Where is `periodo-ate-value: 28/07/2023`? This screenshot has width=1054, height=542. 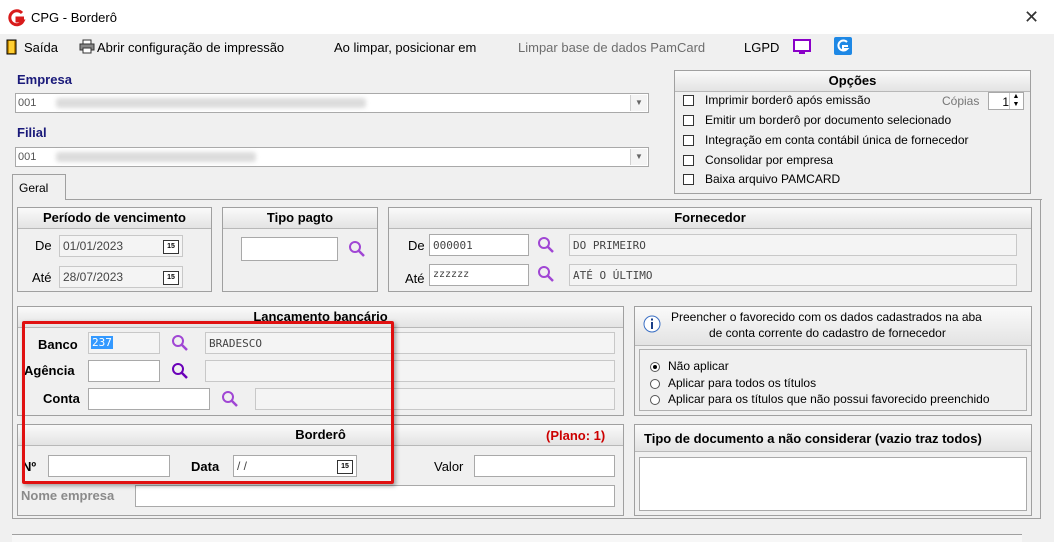 periodo-ate-value: 28/07/2023 is located at coordinates (93, 277).